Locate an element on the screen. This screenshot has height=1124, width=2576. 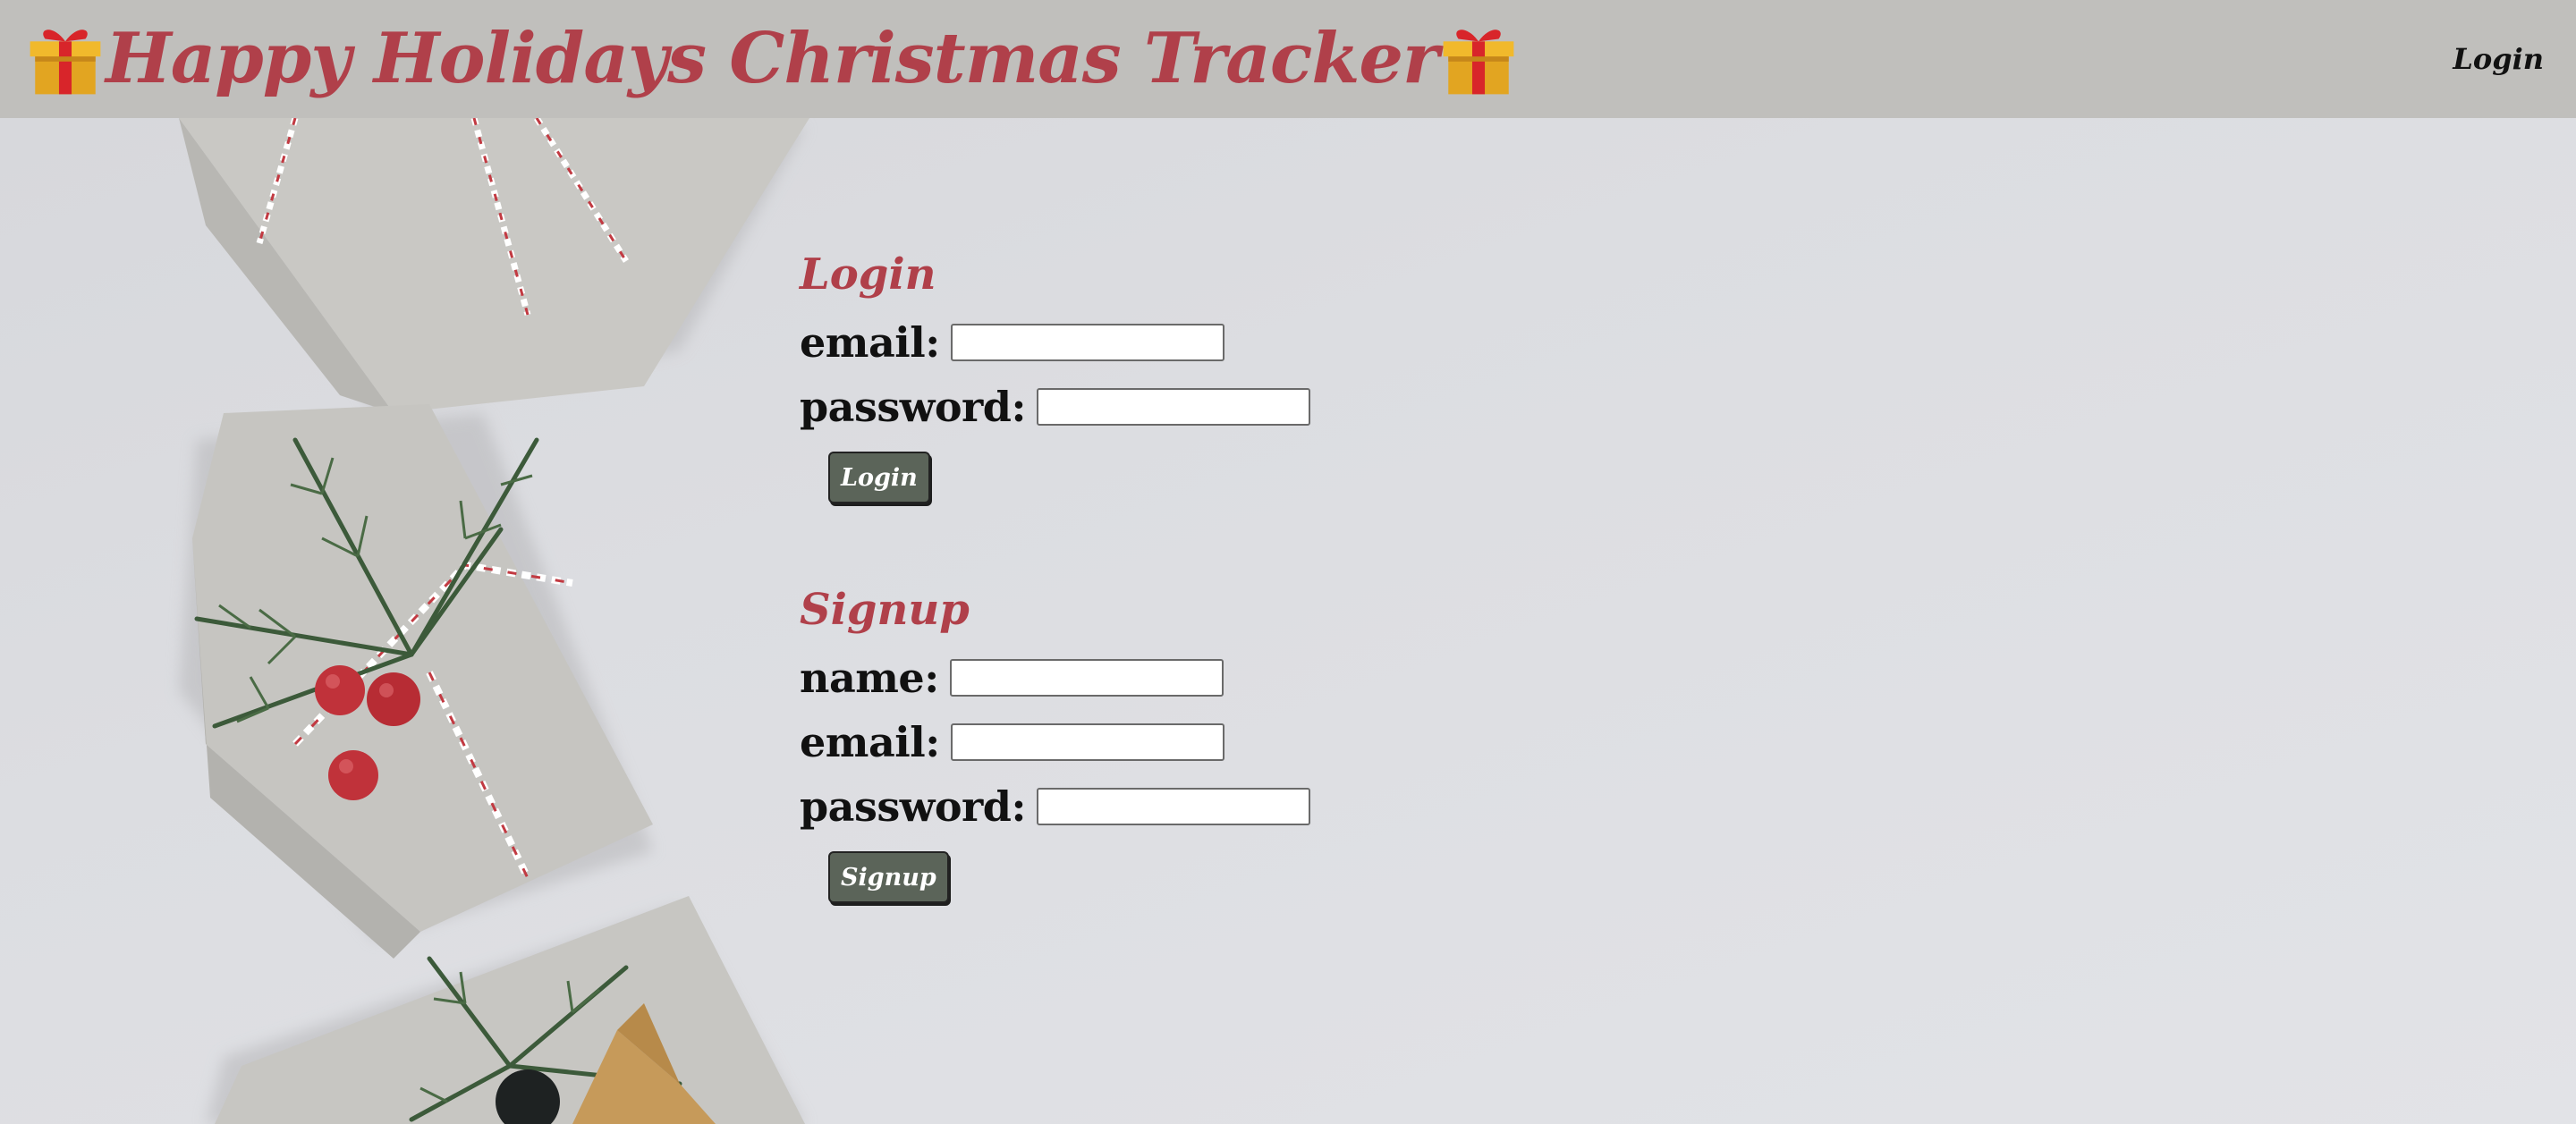
login-password-label: password: is located at coordinates (913, 408).